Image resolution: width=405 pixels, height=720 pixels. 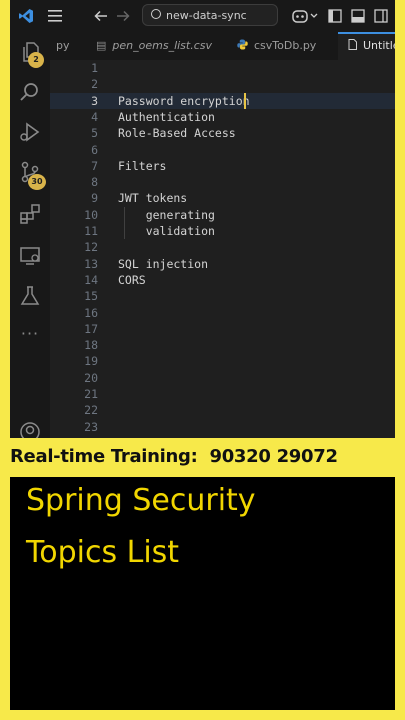 I want to click on training-label: Real-time Training:, so click(x=104, y=456).